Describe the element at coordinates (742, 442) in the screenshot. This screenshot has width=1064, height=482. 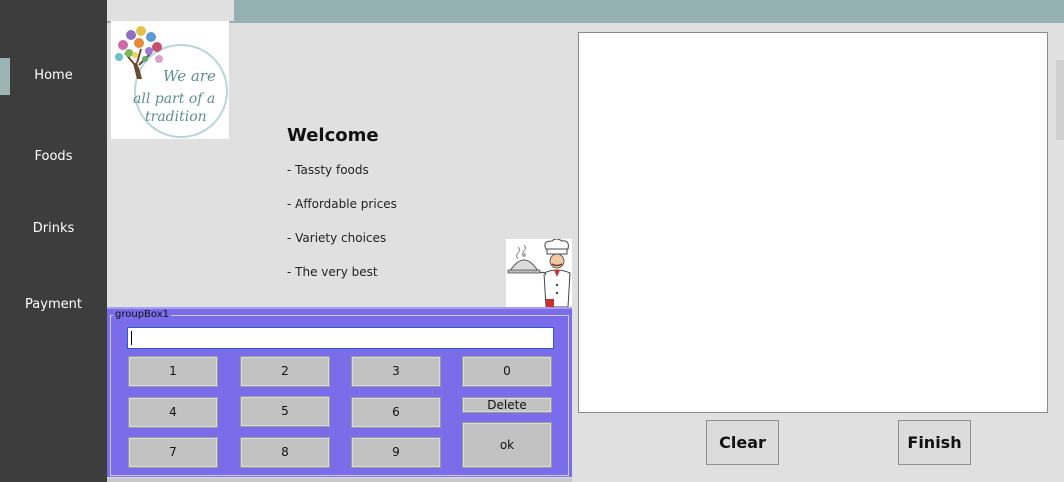
I see `clear-button: Clear` at that location.